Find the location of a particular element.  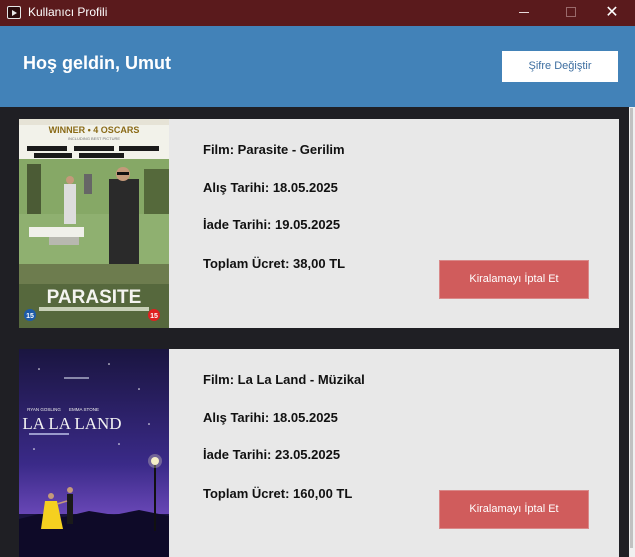

close-button: ✕ is located at coordinates (612, 13).